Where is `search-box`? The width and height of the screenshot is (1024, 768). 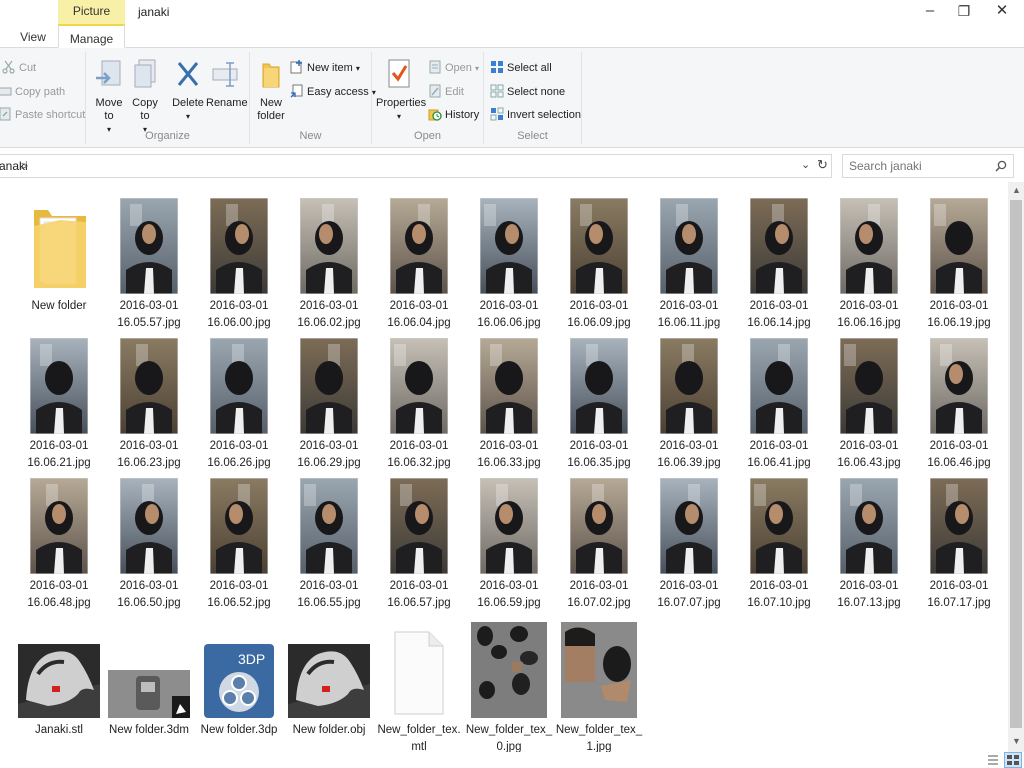 search-box is located at coordinates (928, 166).